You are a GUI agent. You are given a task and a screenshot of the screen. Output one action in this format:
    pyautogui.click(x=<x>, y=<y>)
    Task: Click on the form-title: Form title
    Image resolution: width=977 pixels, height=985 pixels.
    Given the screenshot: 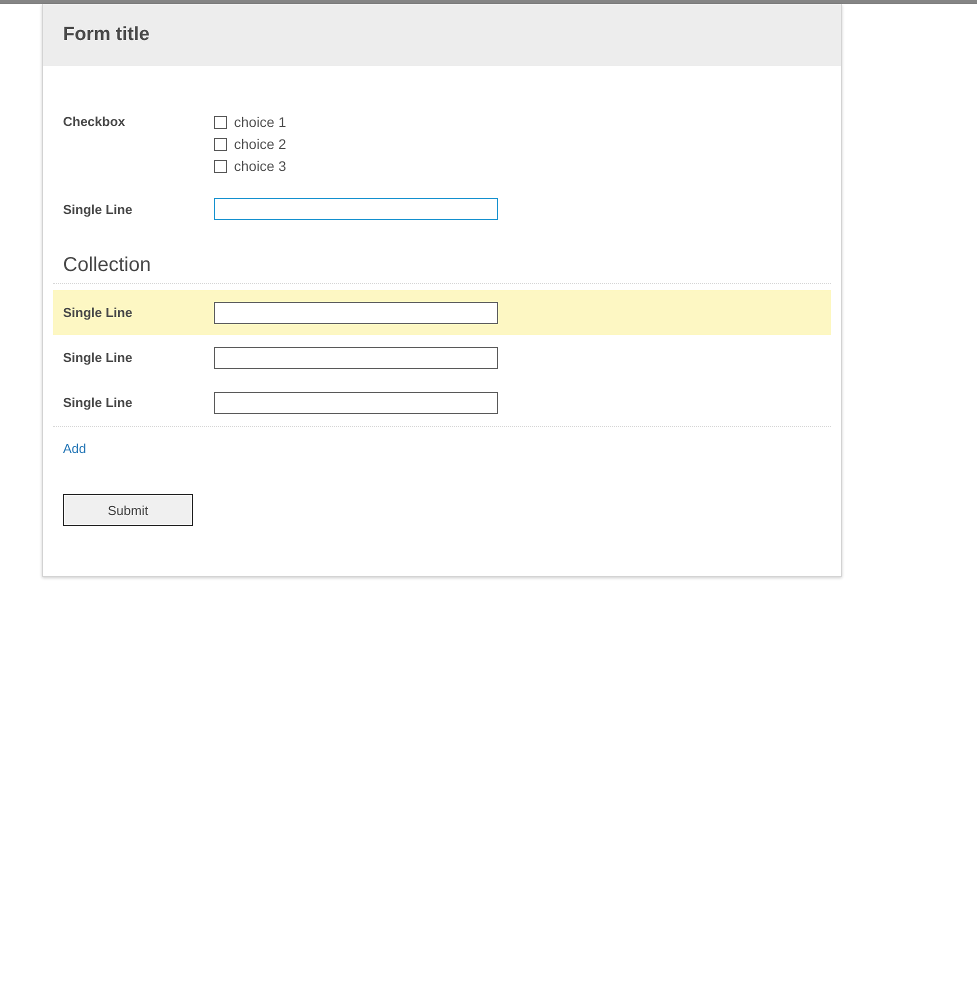 What is the action you would take?
    pyautogui.click(x=106, y=35)
    